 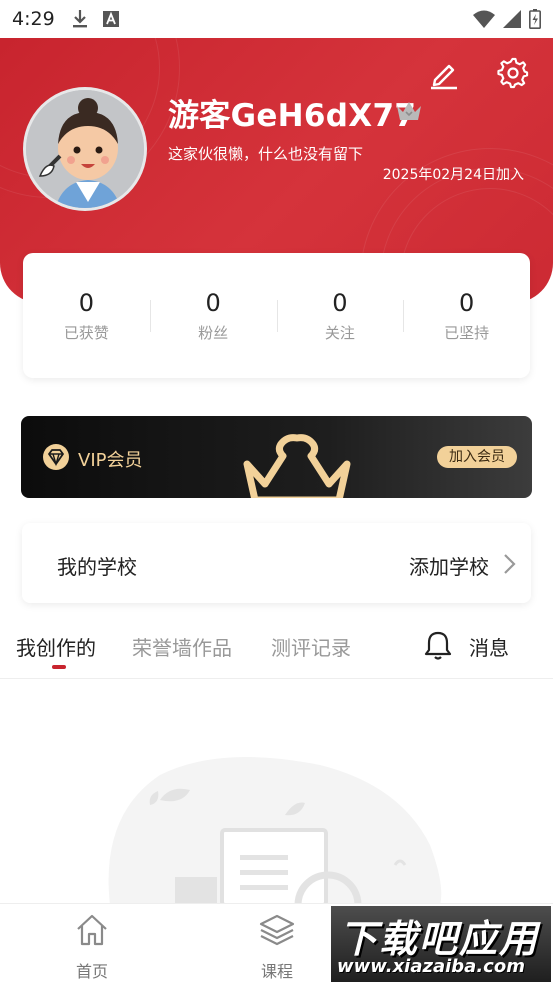 What do you see at coordinates (266, 154) in the screenshot?
I see `bio-text: 这家伙很懒，什么也没有留下` at bounding box center [266, 154].